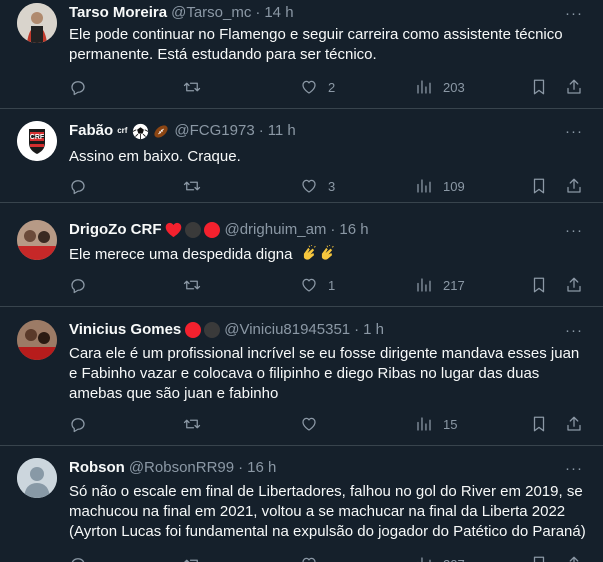 Image resolution: width=603 pixels, height=562 pixels. Describe the element at coordinates (278, 13) in the screenshot. I see `timestamp: 14 h` at that location.